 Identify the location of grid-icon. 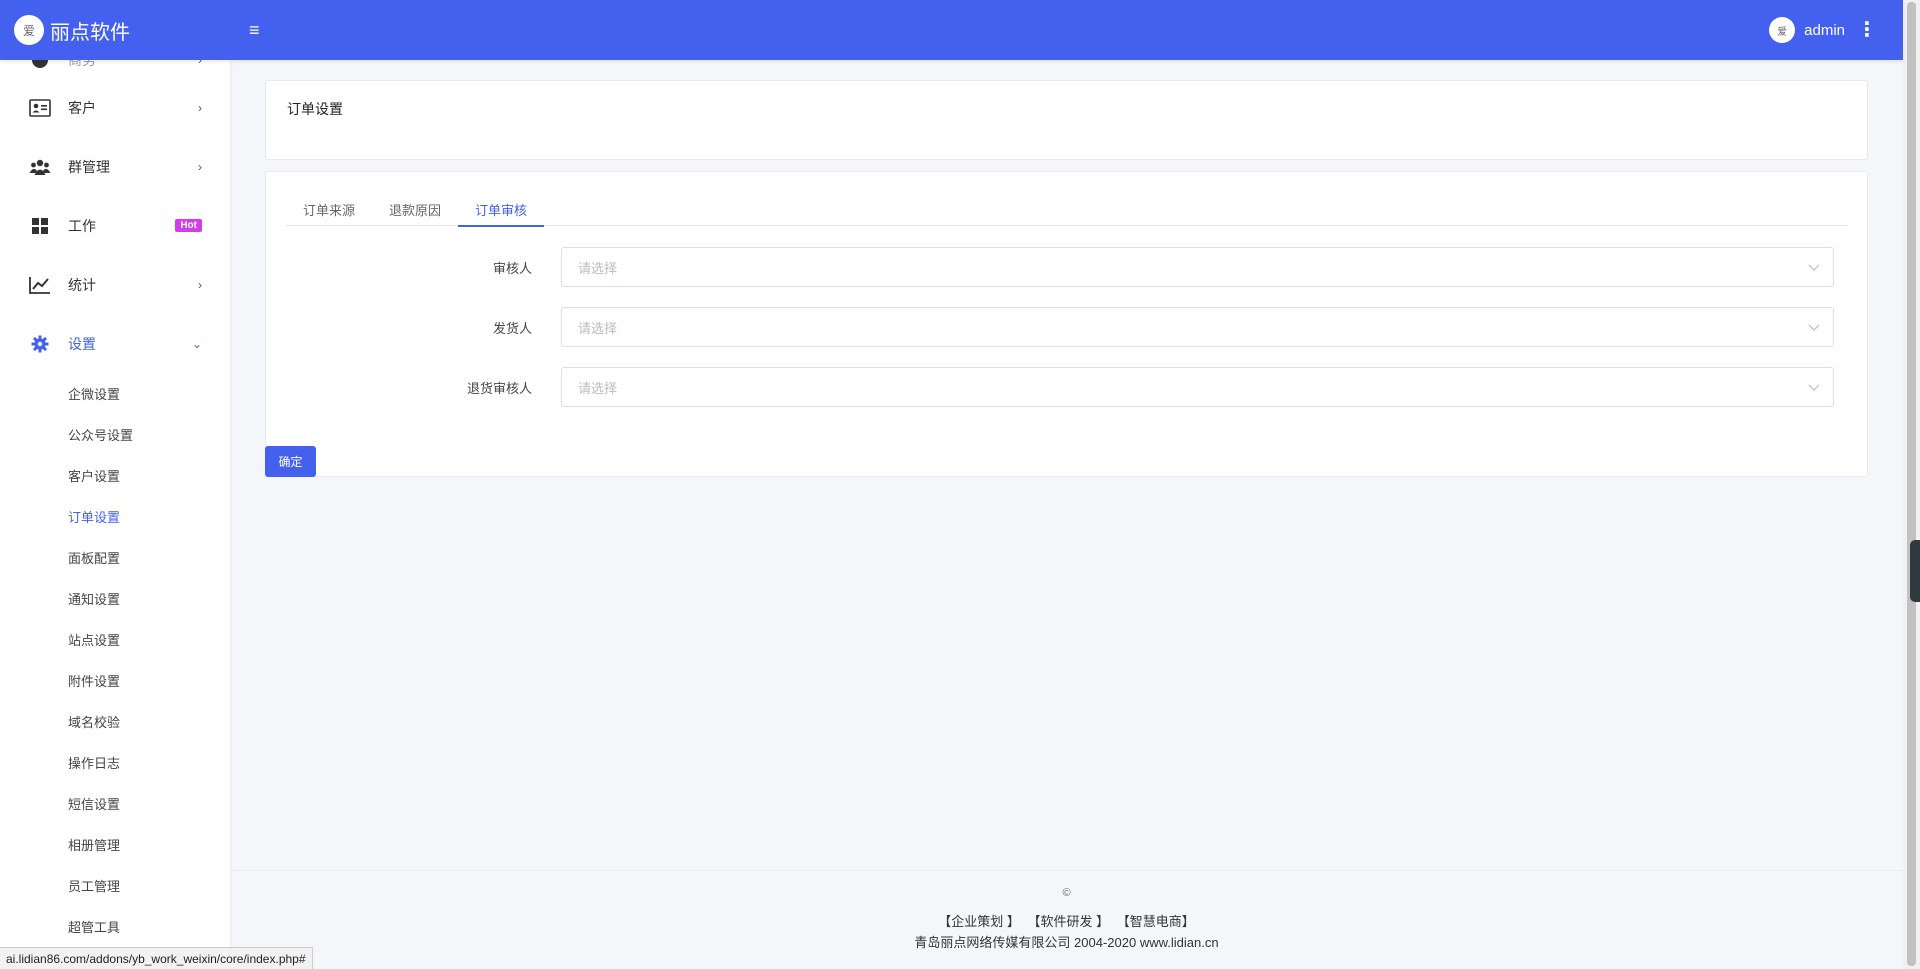
(40, 226).